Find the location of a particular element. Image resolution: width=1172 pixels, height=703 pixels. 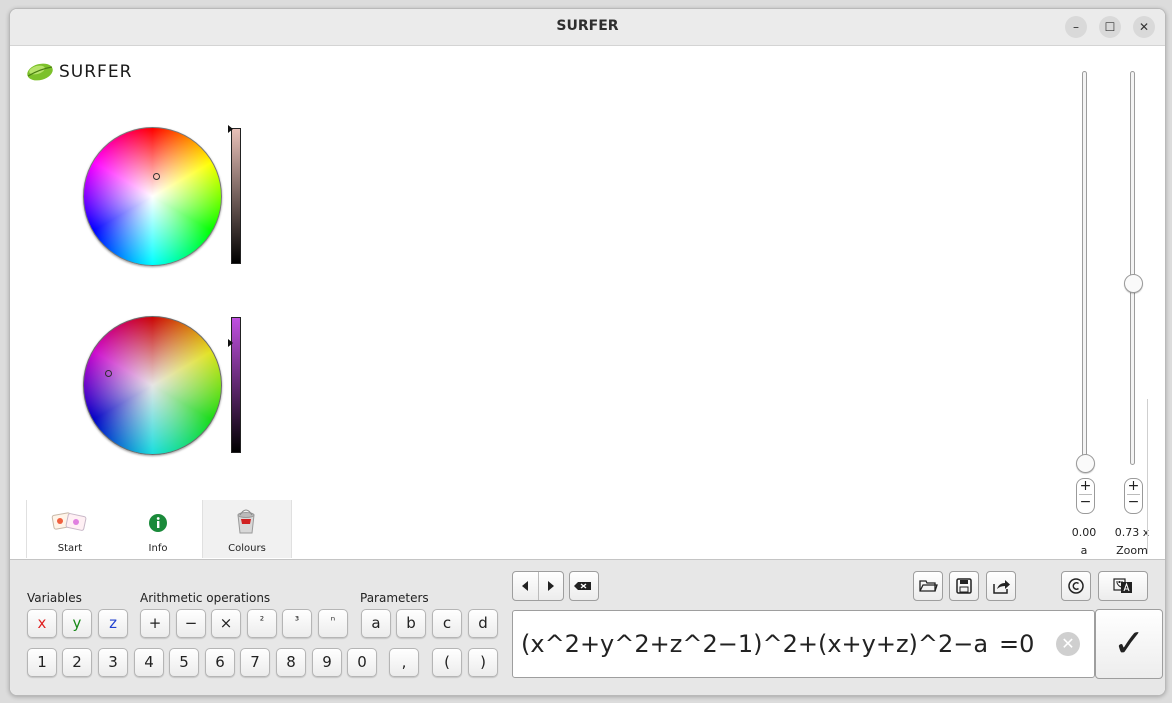

copyright-icon is located at coordinates (1076, 586).